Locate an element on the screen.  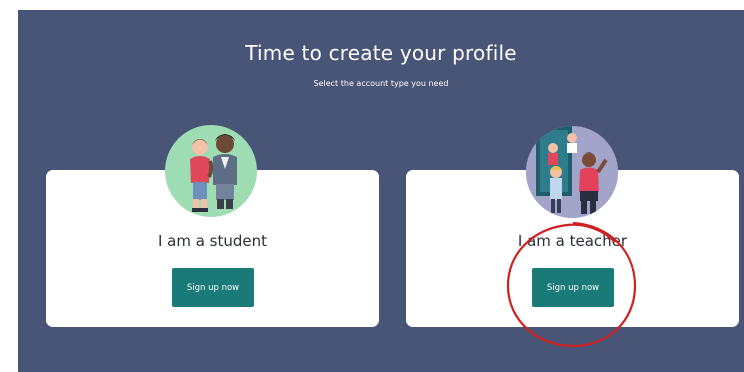
teacher-card-label: I am a teacher is located at coordinates (572, 241).